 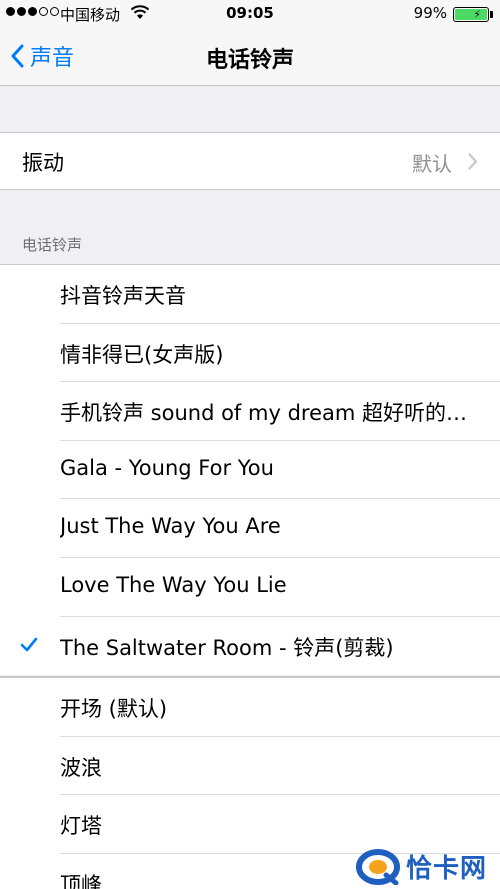 What do you see at coordinates (81, 826) in the screenshot?
I see `ringtone-label: 灯塔` at bounding box center [81, 826].